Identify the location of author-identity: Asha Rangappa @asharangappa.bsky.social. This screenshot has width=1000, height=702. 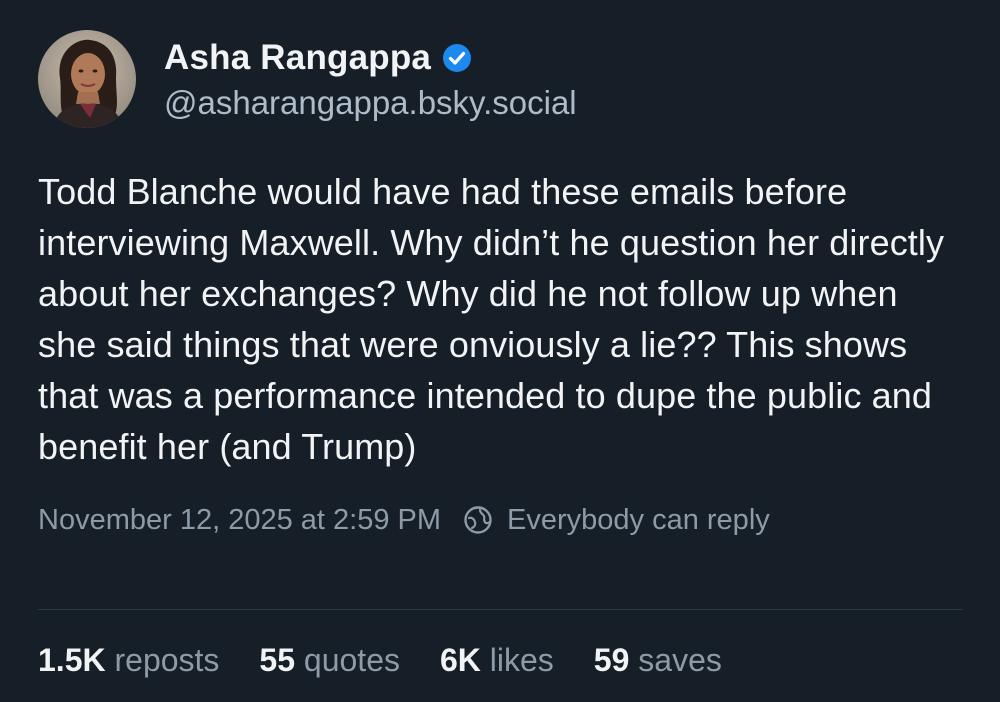
(370, 79).